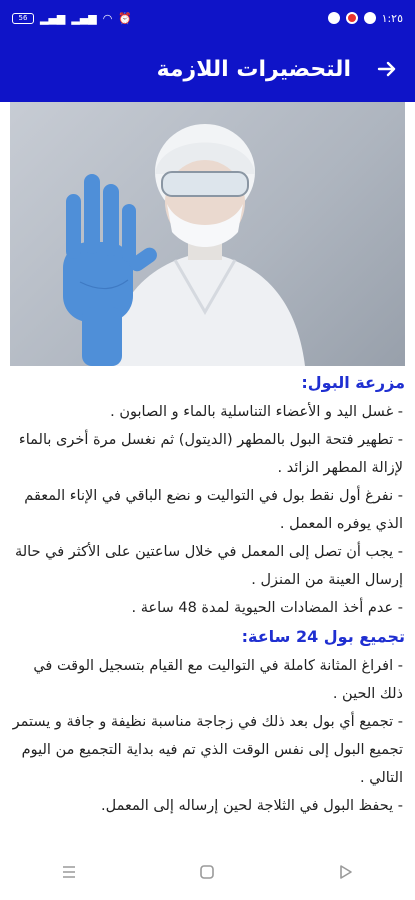 This screenshot has width=415, height=900. I want to click on battery-level: 56, so click(23, 18).